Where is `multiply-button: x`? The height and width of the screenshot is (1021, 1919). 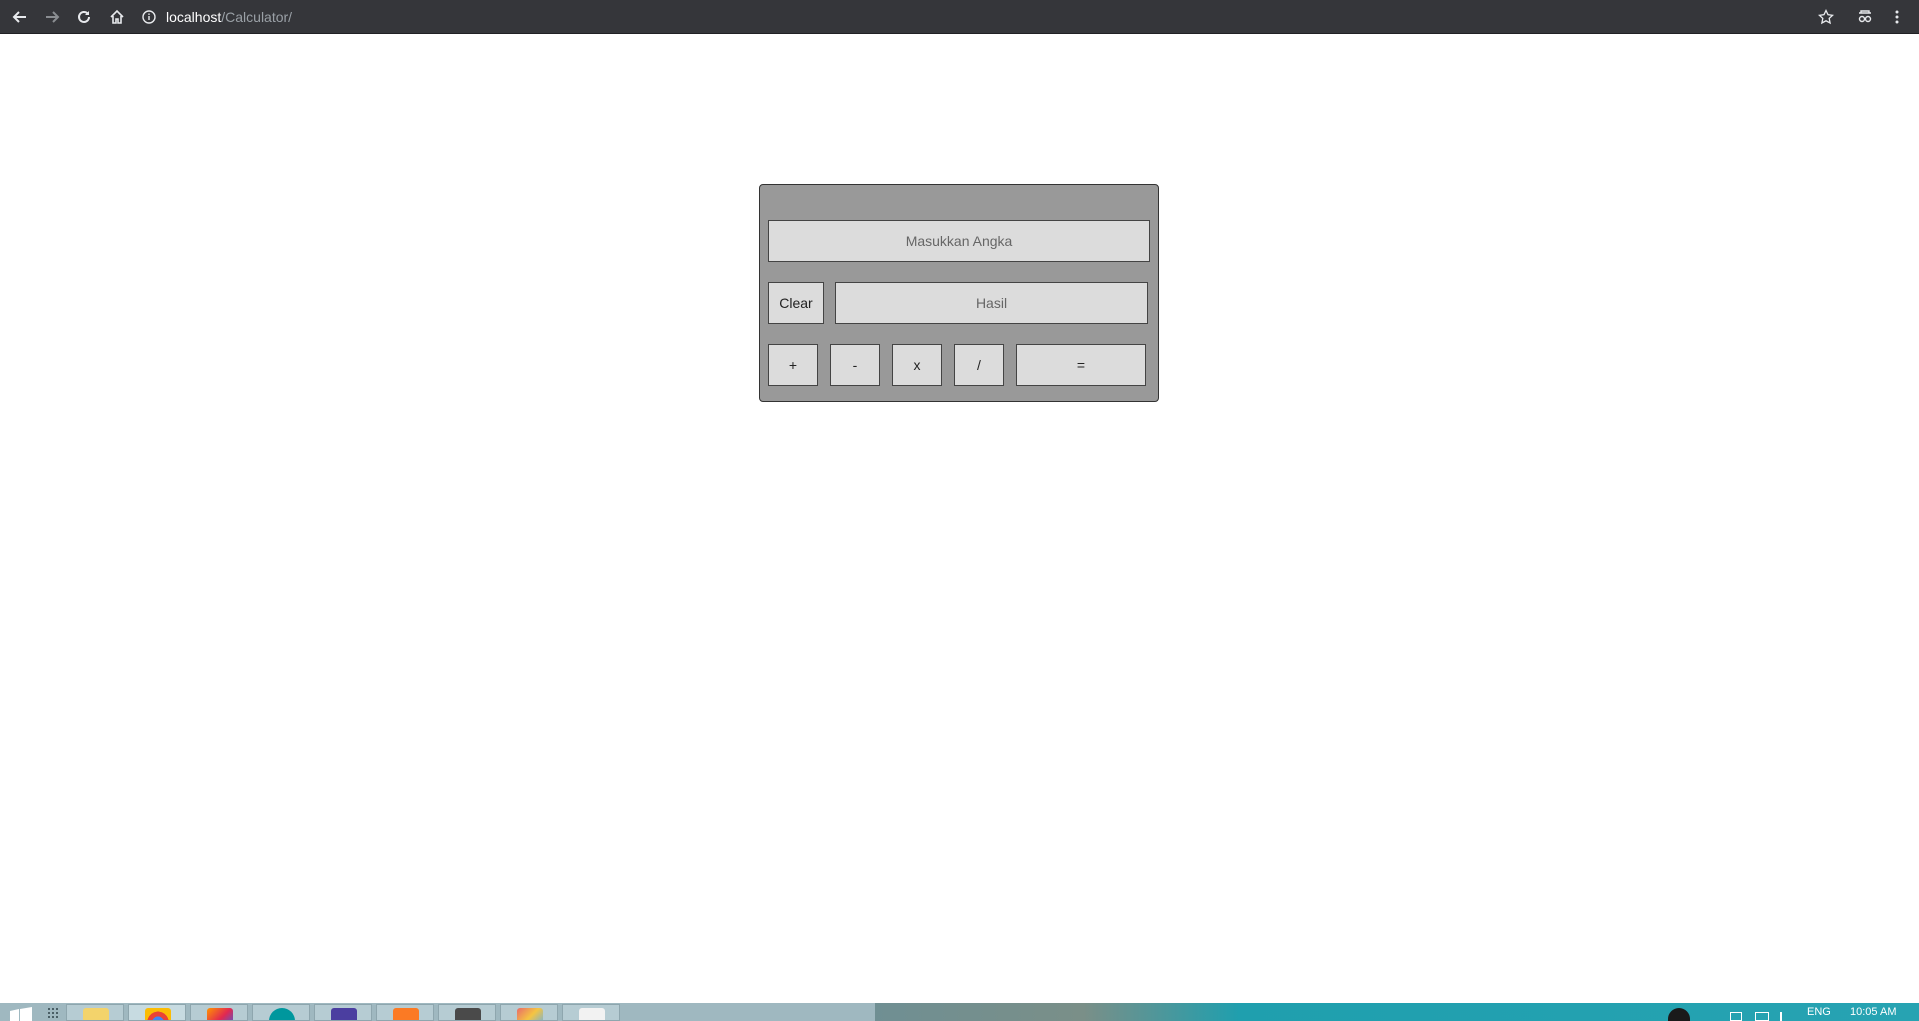 multiply-button: x is located at coordinates (917, 365).